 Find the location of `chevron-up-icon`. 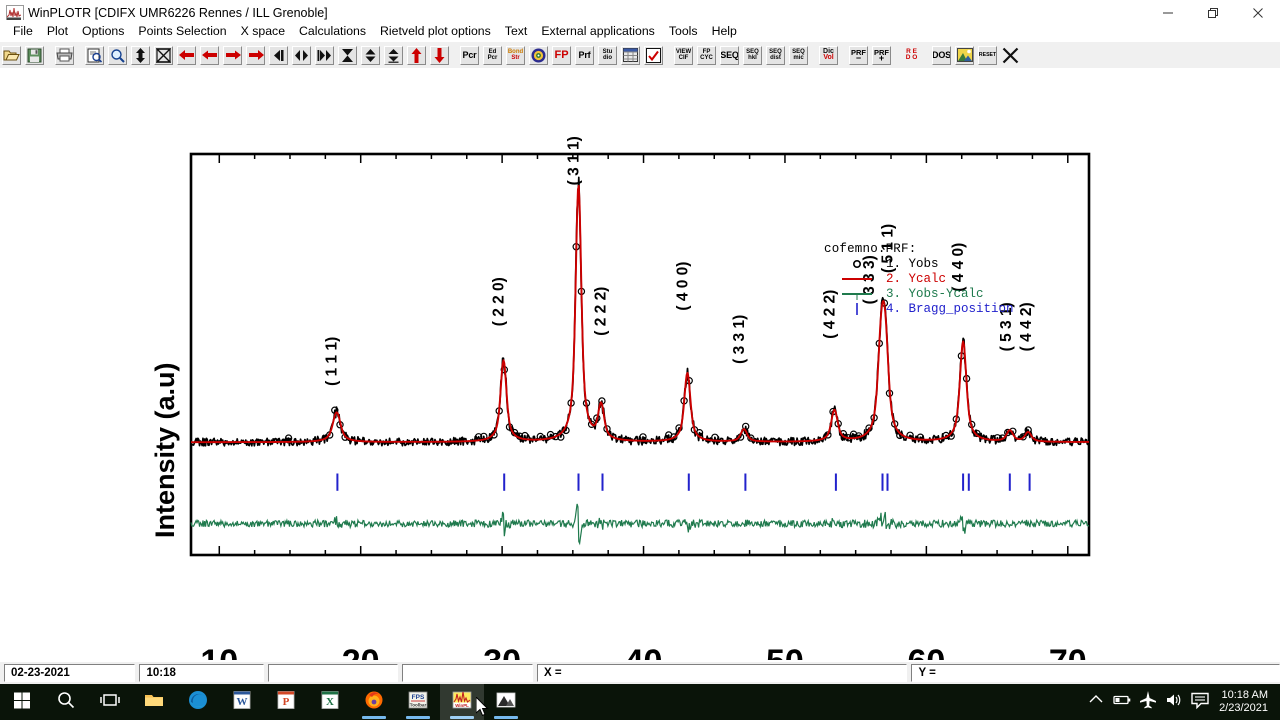

chevron-up-icon is located at coordinates (1096, 702).